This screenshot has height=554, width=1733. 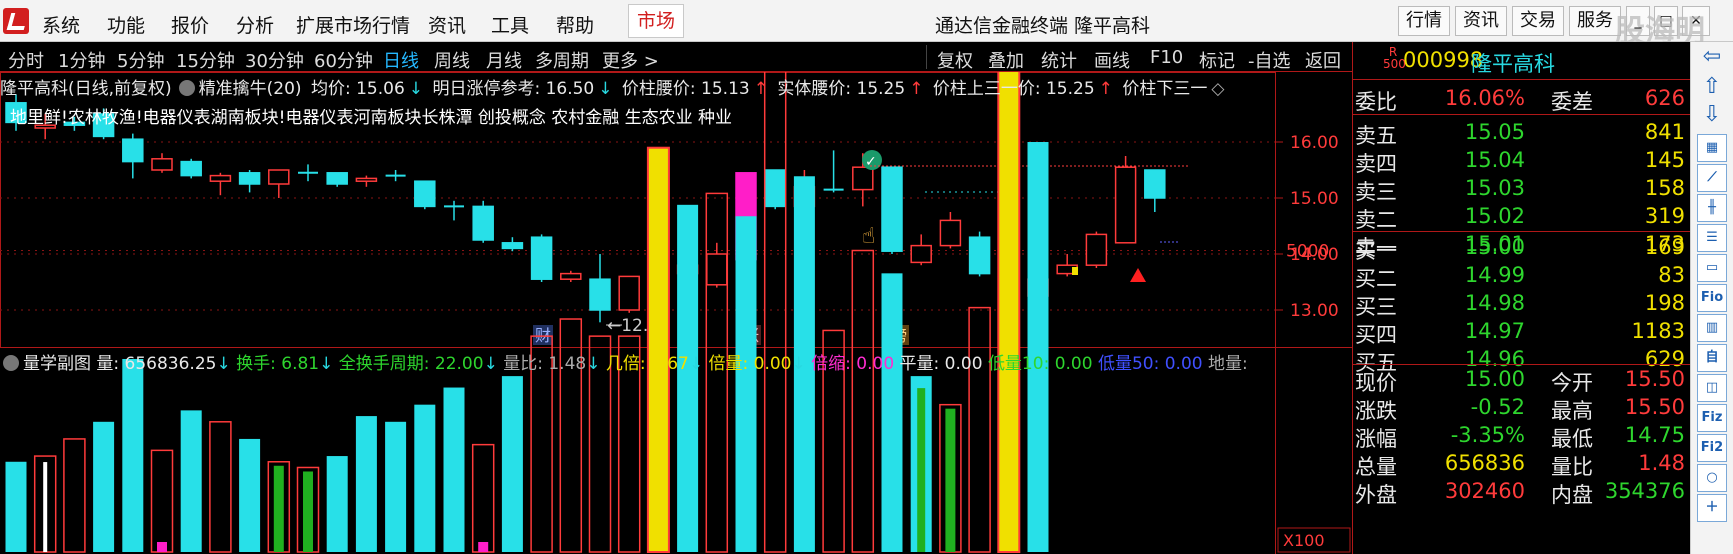 I want to click on market-button: 市场, so click(x=656, y=21).